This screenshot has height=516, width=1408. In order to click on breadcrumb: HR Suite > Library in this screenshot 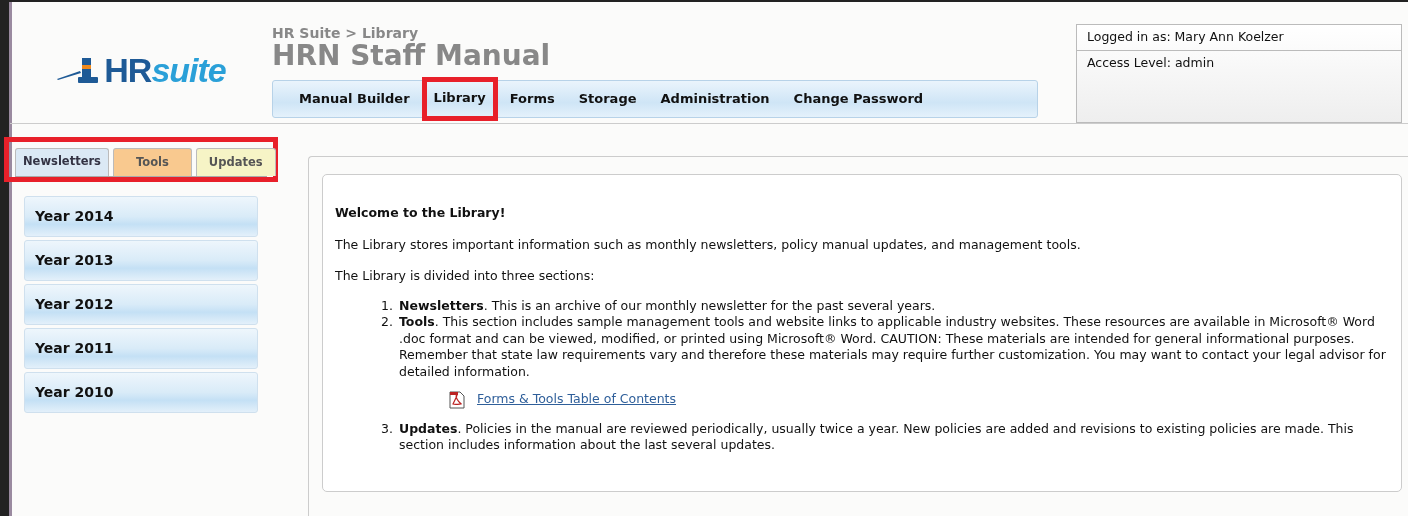, I will do `click(345, 34)`.